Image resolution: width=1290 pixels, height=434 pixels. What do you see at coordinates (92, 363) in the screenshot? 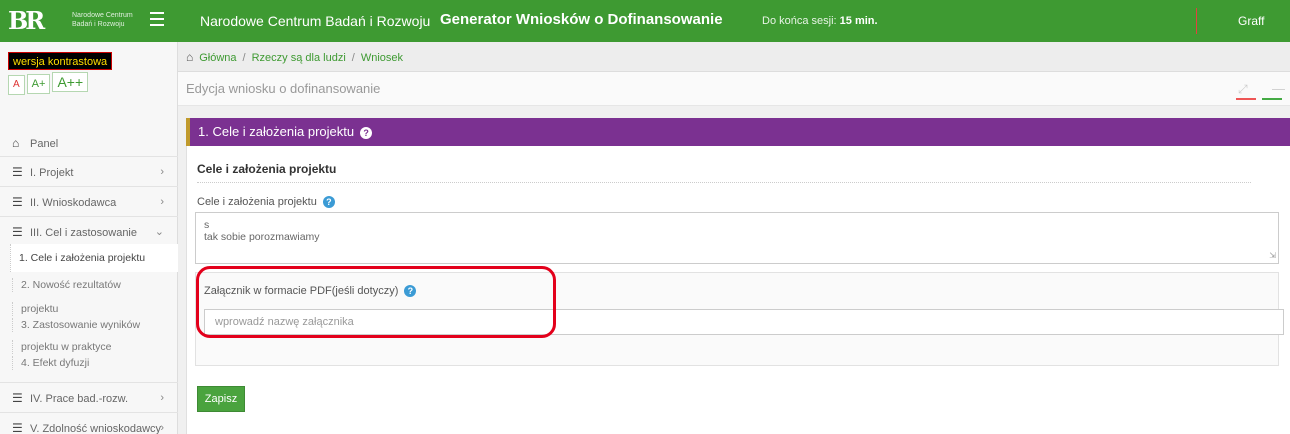
I see `sidebar-subitem-efekt-dyfuzji: 4. Efekt dyfuzji` at bounding box center [92, 363].